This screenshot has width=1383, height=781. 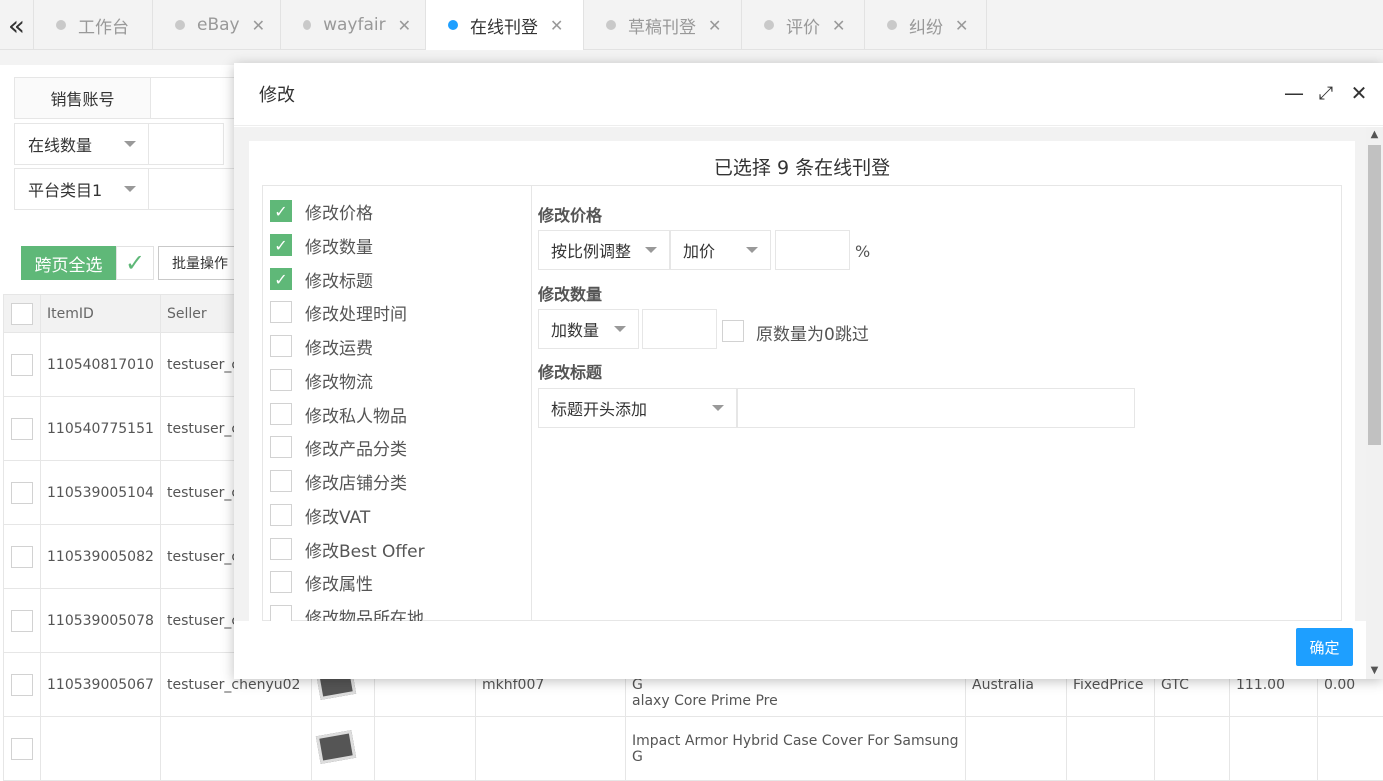 I want to click on header-item-id: ItemID, so click(x=101, y=314).